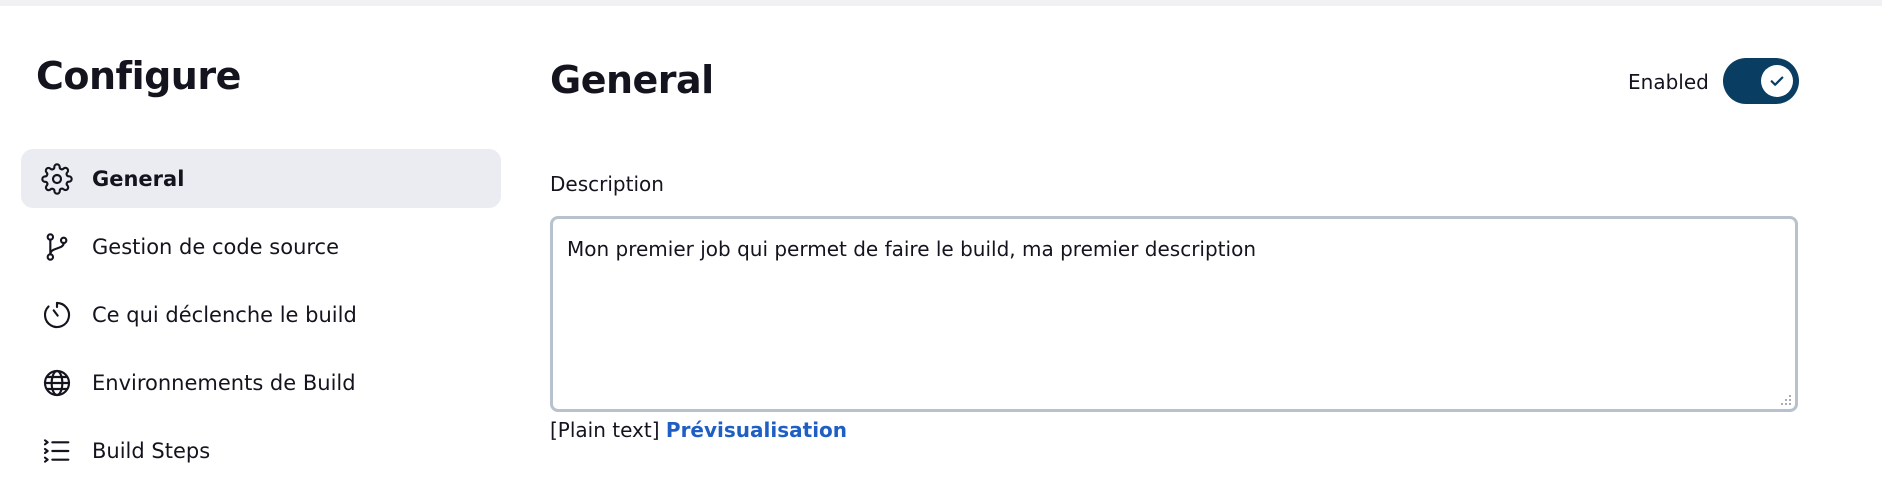 The image size is (1888, 480). What do you see at coordinates (1668, 82) in the screenshot?
I see `enabled-label: Enabled` at bounding box center [1668, 82].